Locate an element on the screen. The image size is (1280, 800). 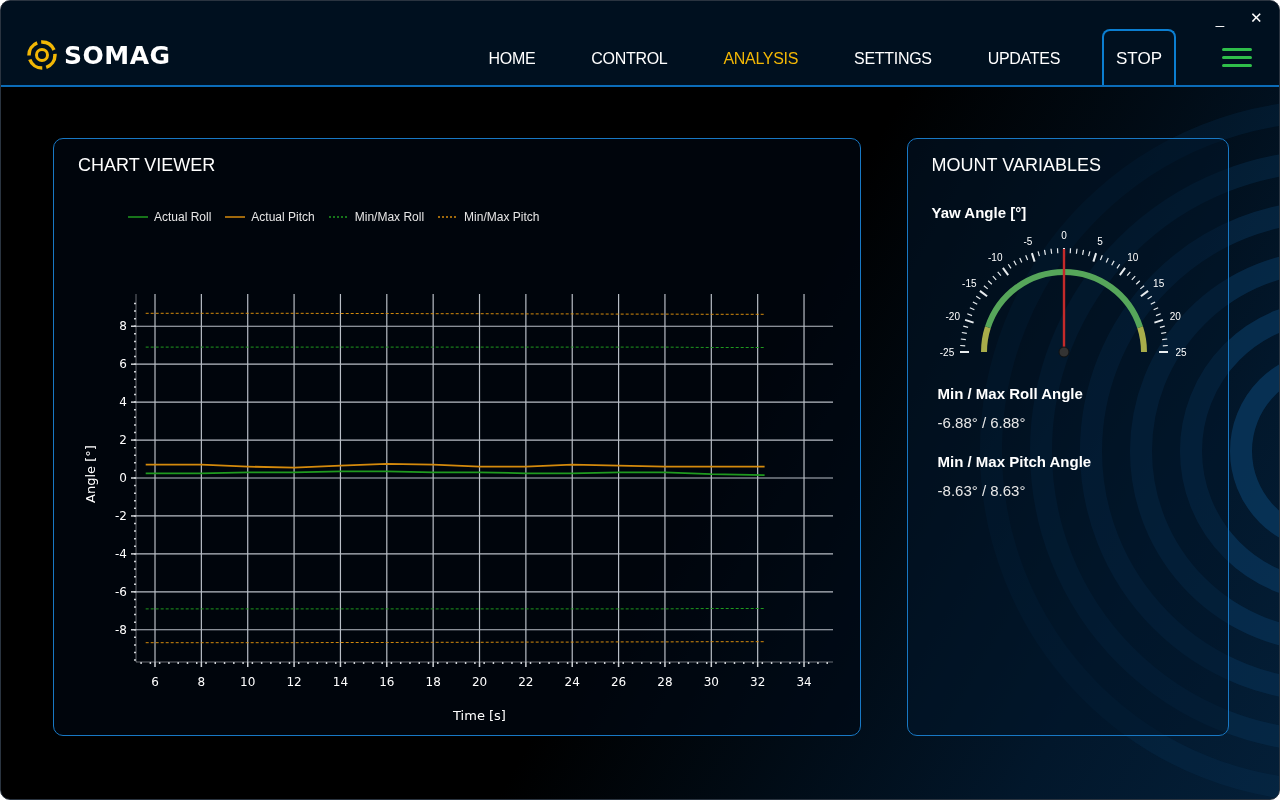
x-axis-title: Time [s] is located at coordinates (479, 715).